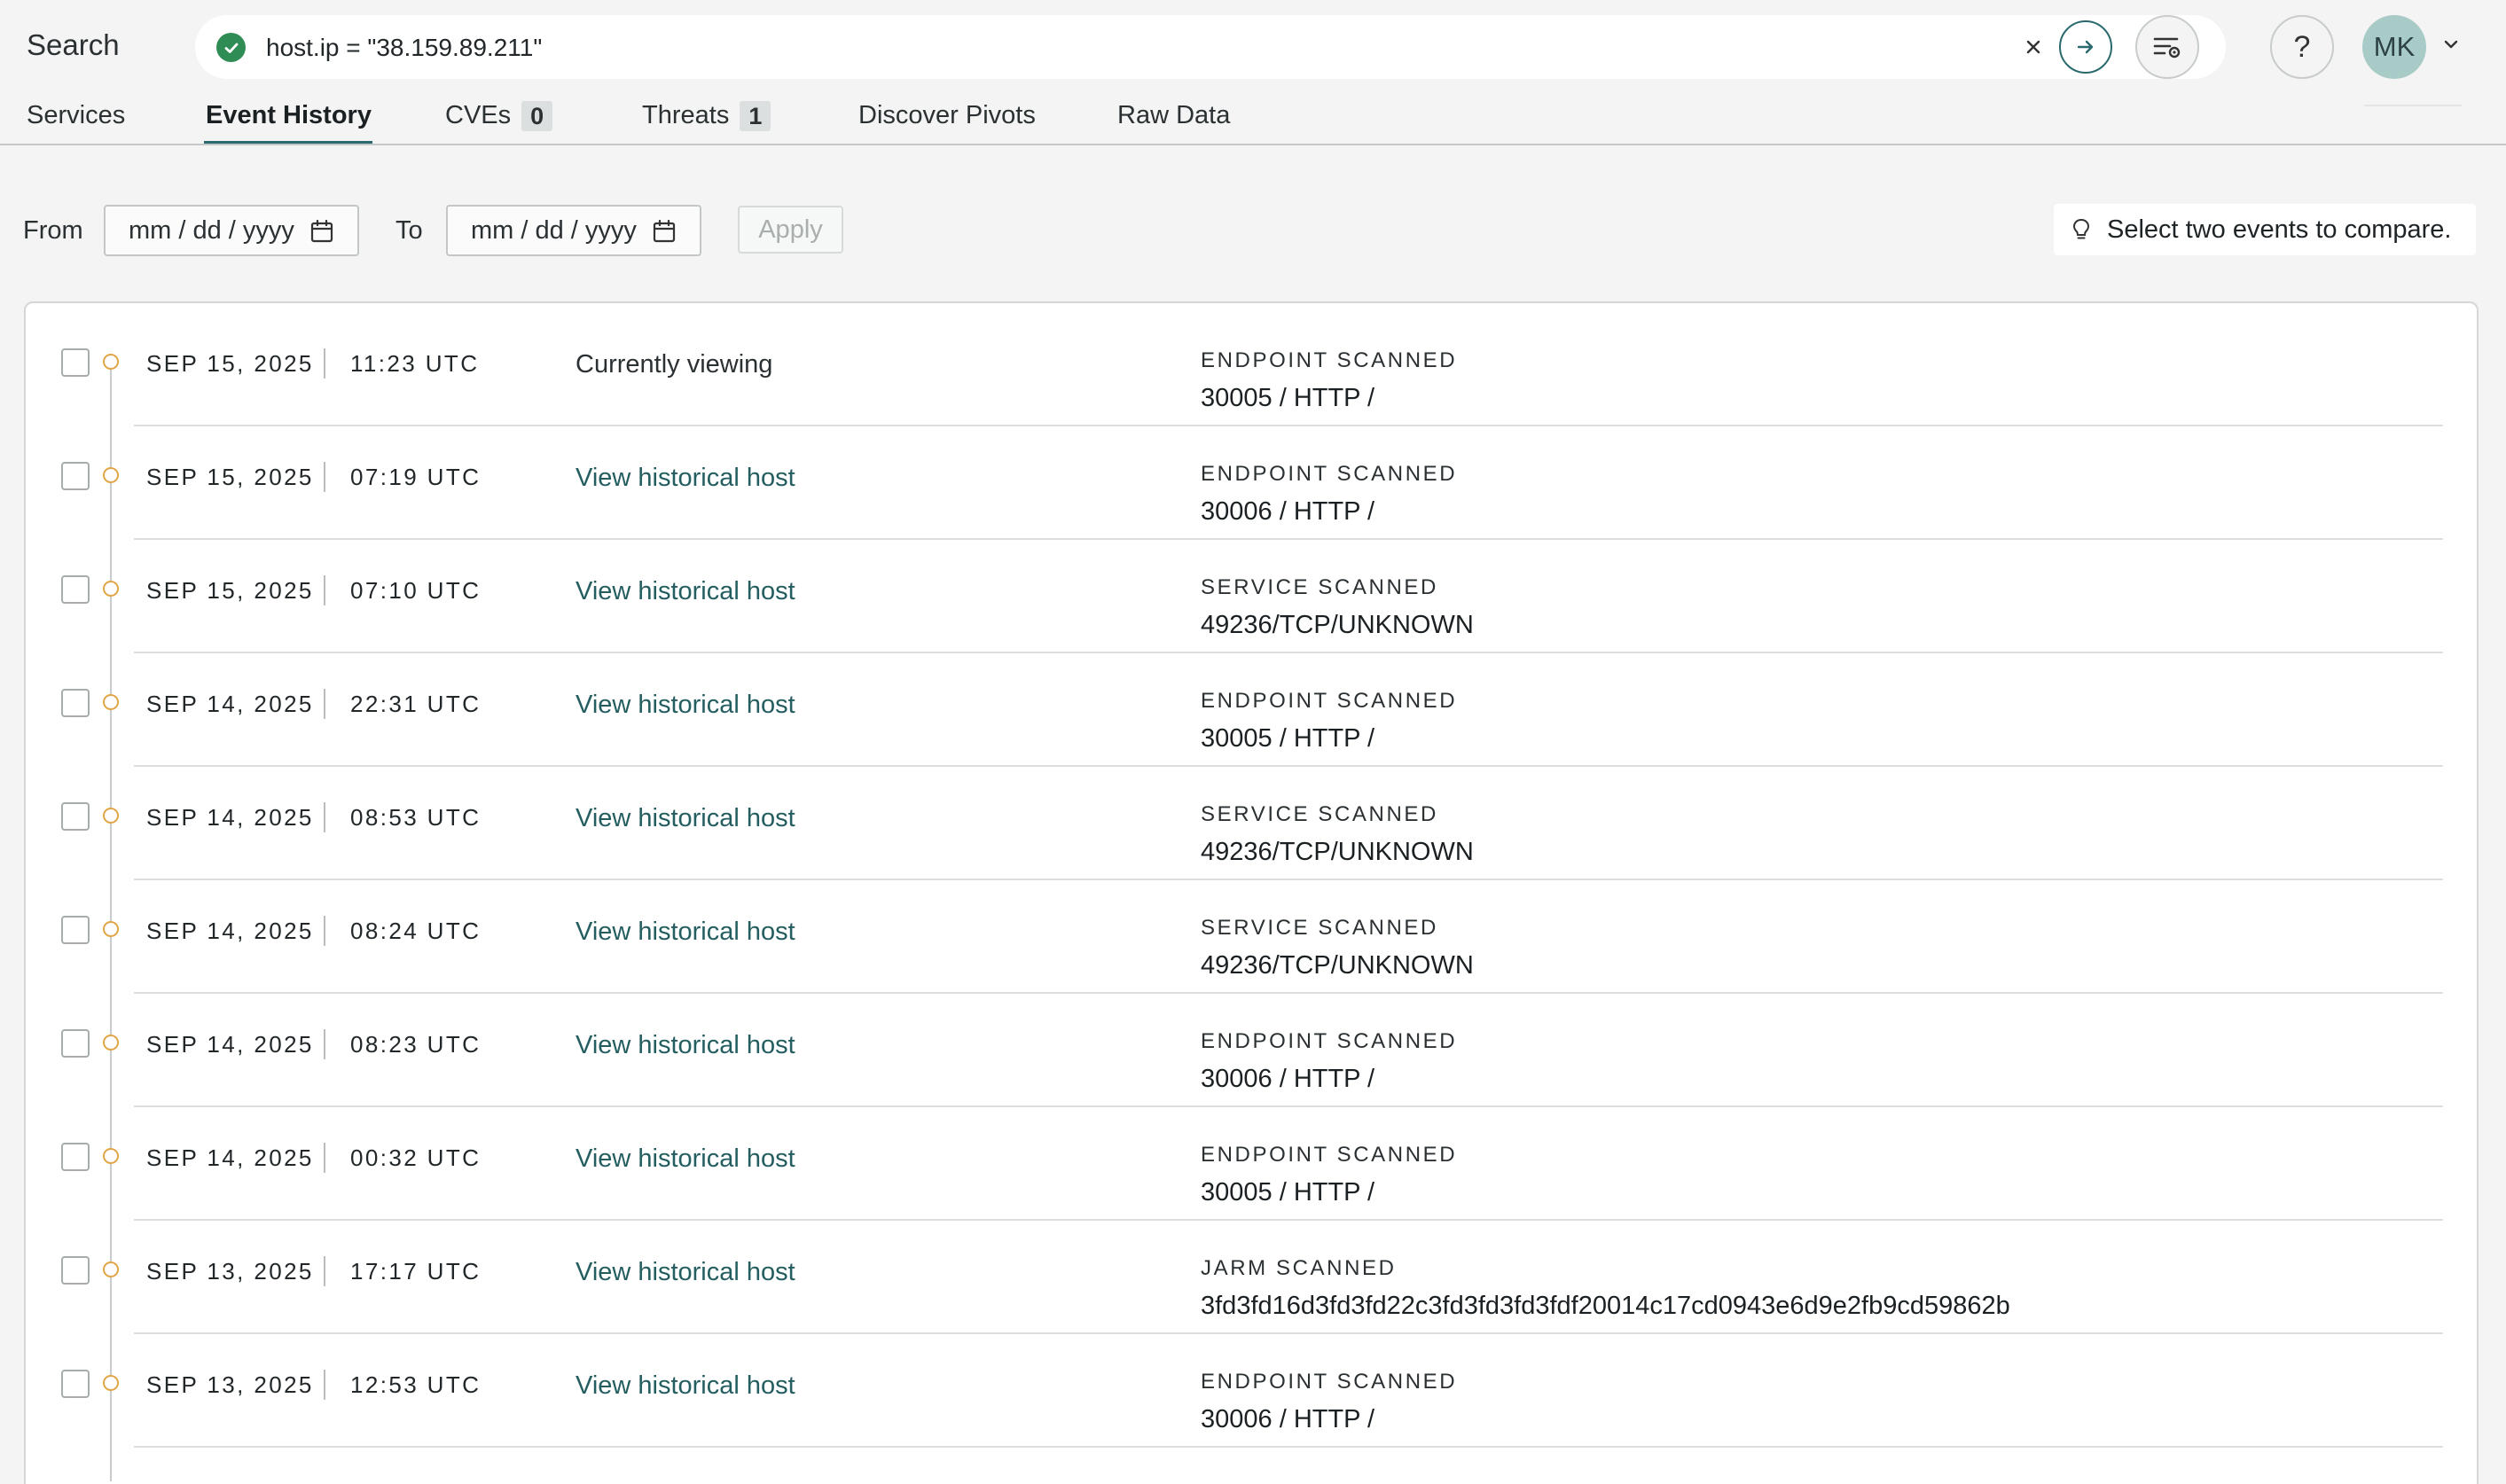 Image resolution: width=2506 pixels, height=1484 pixels. I want to click on clear-search-icon, so click(2033, 47).